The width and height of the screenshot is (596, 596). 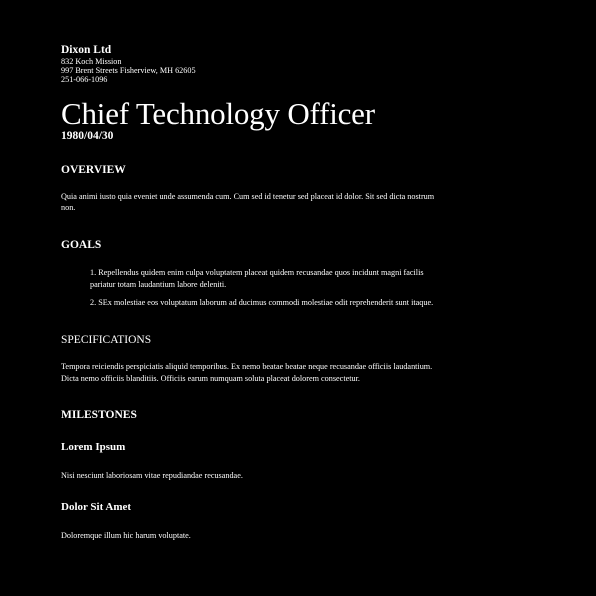 What do you see at coordinates (84, 80) in the screenshot?
I see `phone-number: 251-066-1096` at bounding box center [84, 80].